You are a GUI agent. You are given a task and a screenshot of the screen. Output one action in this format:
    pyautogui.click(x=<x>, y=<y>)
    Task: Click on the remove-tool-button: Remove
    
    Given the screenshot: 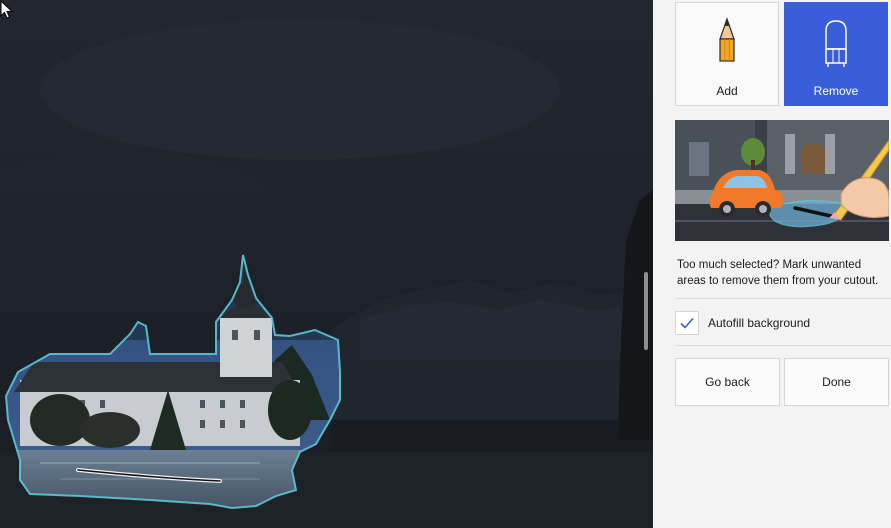 What is the action you would take?
    pyautogui.click(x=836, y=54)
    